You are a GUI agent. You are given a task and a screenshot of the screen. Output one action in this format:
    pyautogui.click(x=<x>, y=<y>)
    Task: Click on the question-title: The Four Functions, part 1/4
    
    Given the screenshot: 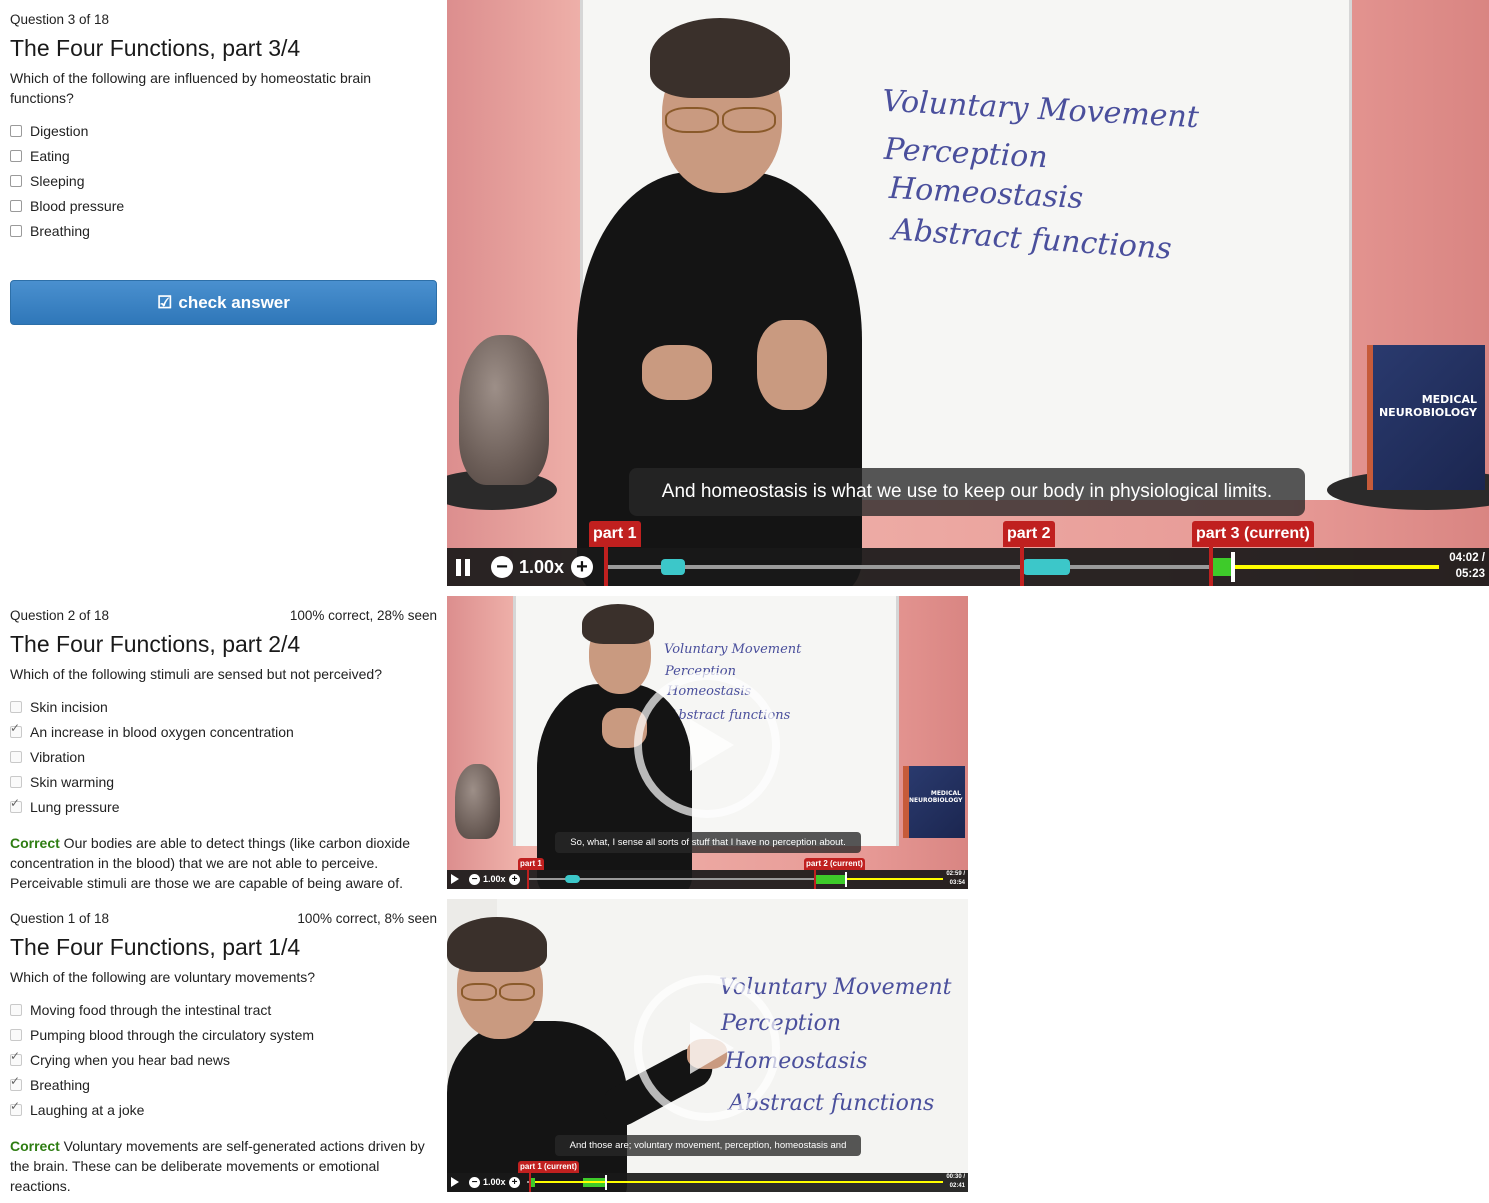 What is the action you would take?
    pyautogui.click(x=155, y=947)
    